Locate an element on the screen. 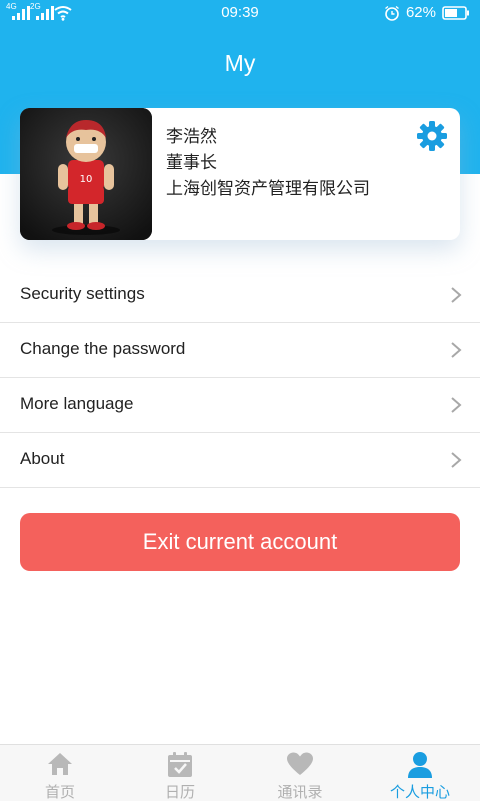 The image size is (480, 802). profile-info: 李浩然 董事长 上海创智资产管理有限公司 is located at coordinates (268, 163).